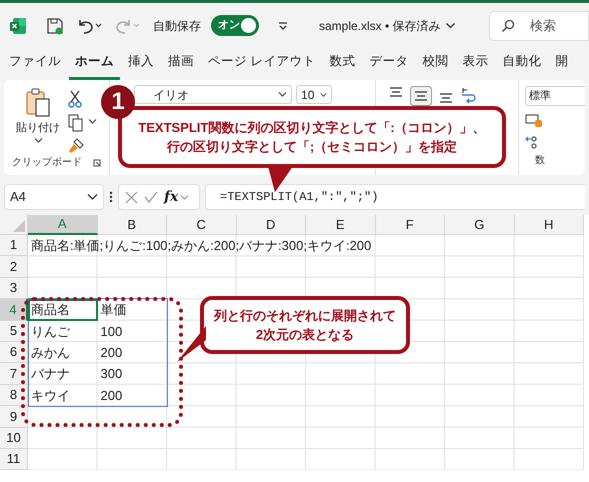  What do you see at coordinates (235, 25) in the screenshot?
I see `autosave-toggle: オン` at bounding box center [235, 25].